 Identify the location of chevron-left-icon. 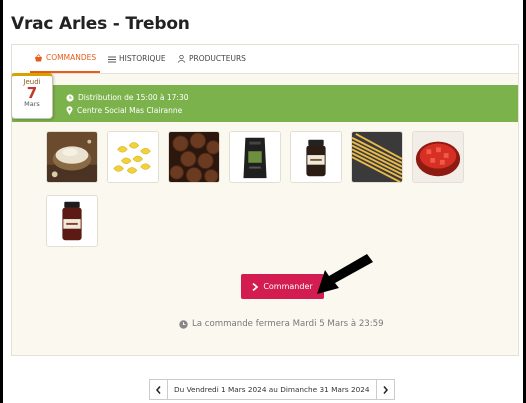
(158, 389).